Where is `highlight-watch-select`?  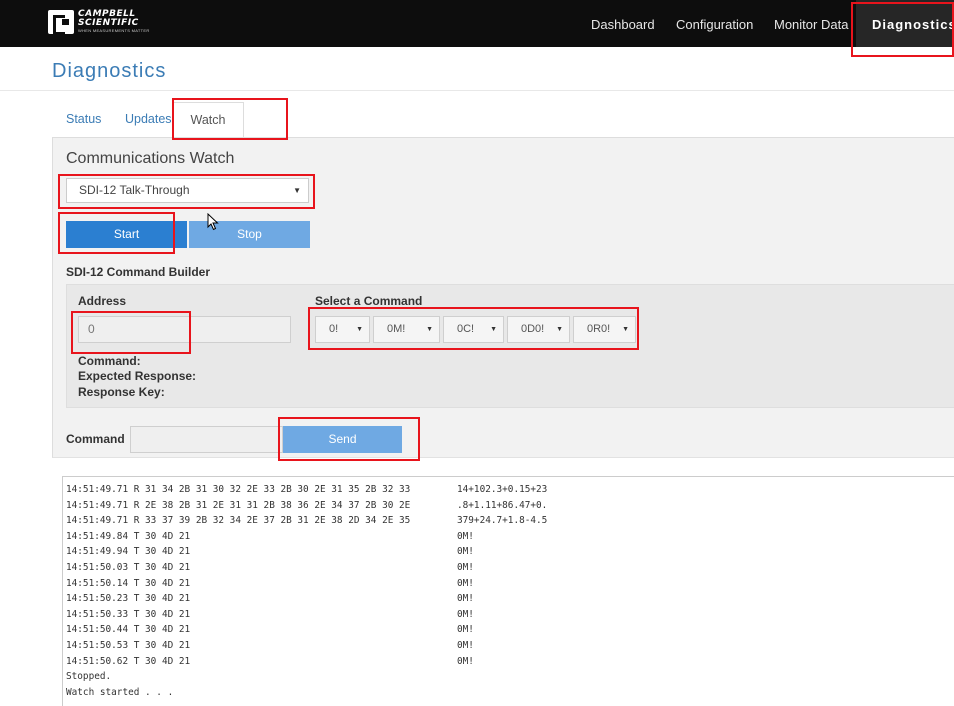
highlight-watch-select is located at coordinates (186, 191).